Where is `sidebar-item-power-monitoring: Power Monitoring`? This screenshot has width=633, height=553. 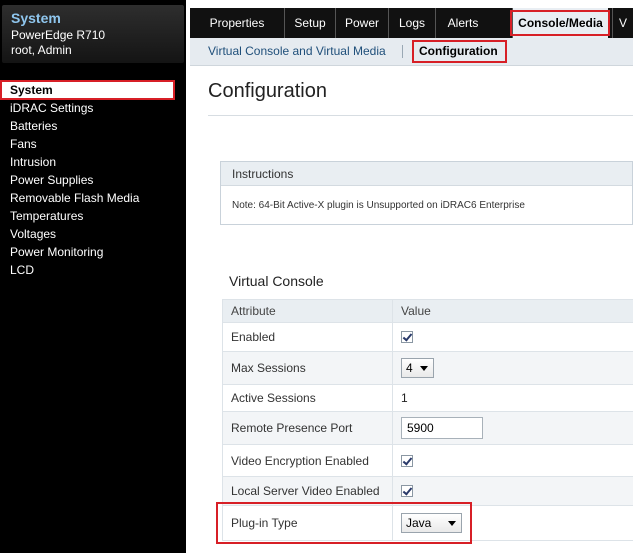
sidebar-item-power-monitoring: Power Monitoring is located at coordinates (93, 252).